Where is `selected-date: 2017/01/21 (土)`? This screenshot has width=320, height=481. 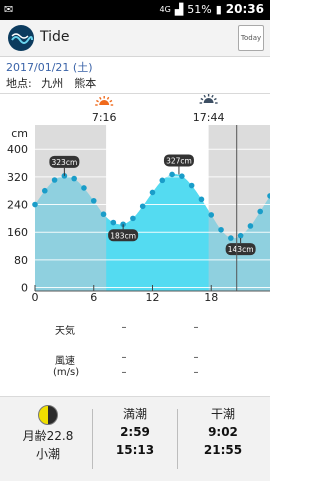
selected-date: 2017/01/21 (土) is located at coordinates (49, 67).